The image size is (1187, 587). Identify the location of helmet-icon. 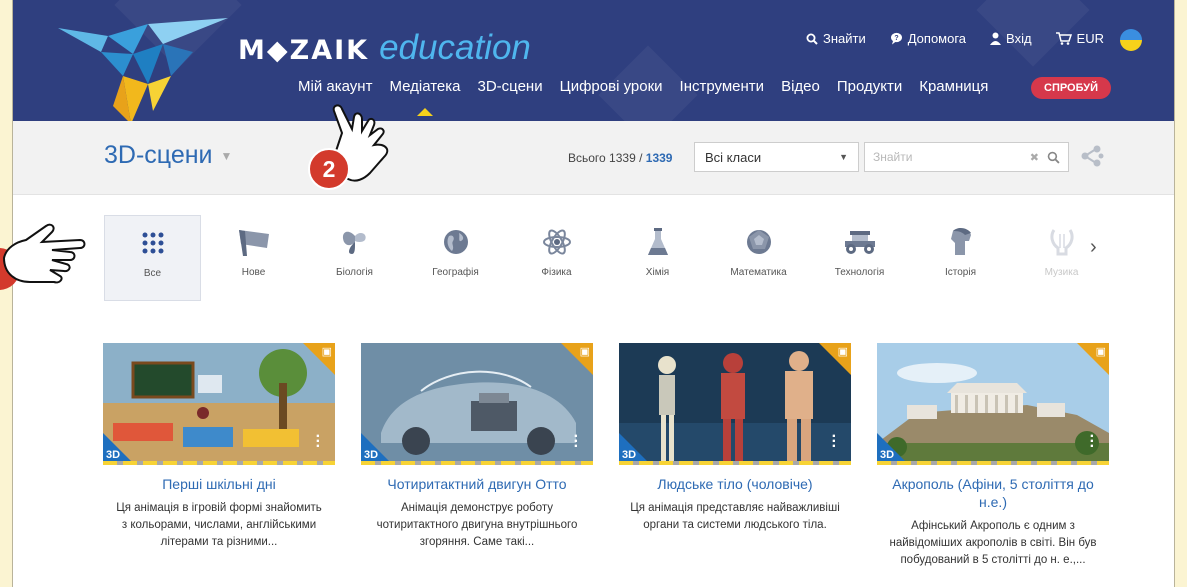
(961, 242).